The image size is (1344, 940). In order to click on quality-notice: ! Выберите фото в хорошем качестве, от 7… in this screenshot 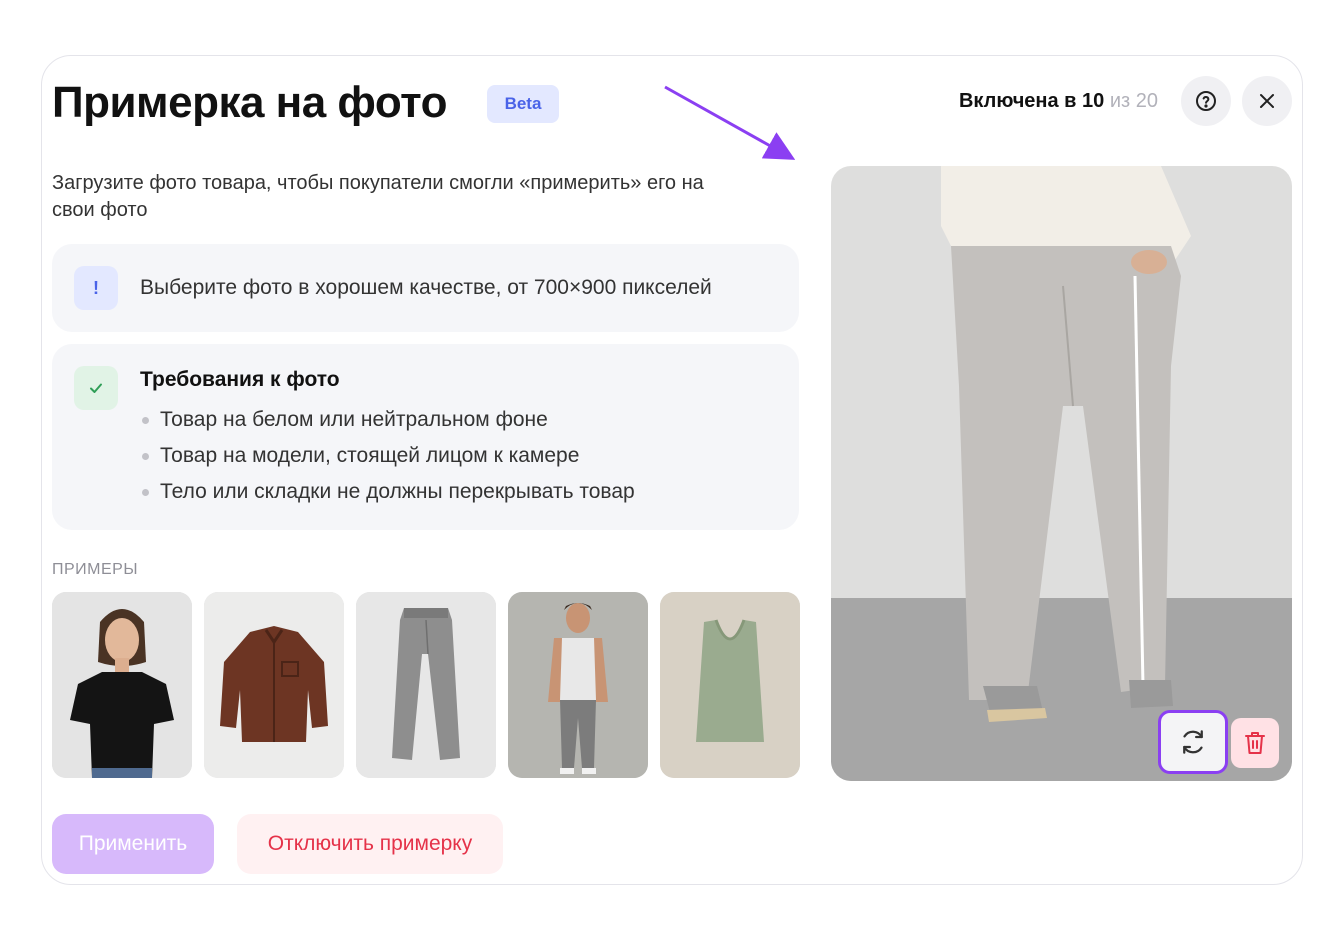, I will do `click(425, 288)`.